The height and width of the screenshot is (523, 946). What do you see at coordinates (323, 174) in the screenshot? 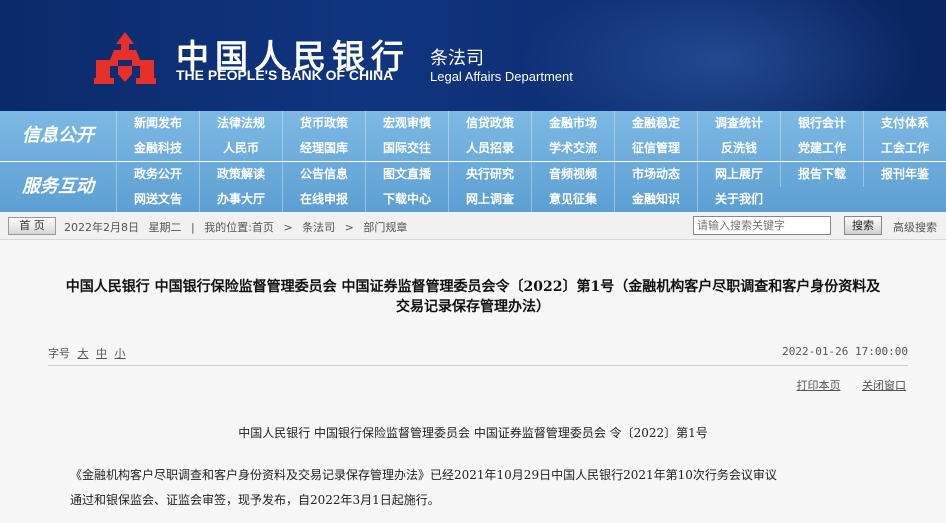
I see `nav-item: 公告信息` at bounding box center [323, 174].